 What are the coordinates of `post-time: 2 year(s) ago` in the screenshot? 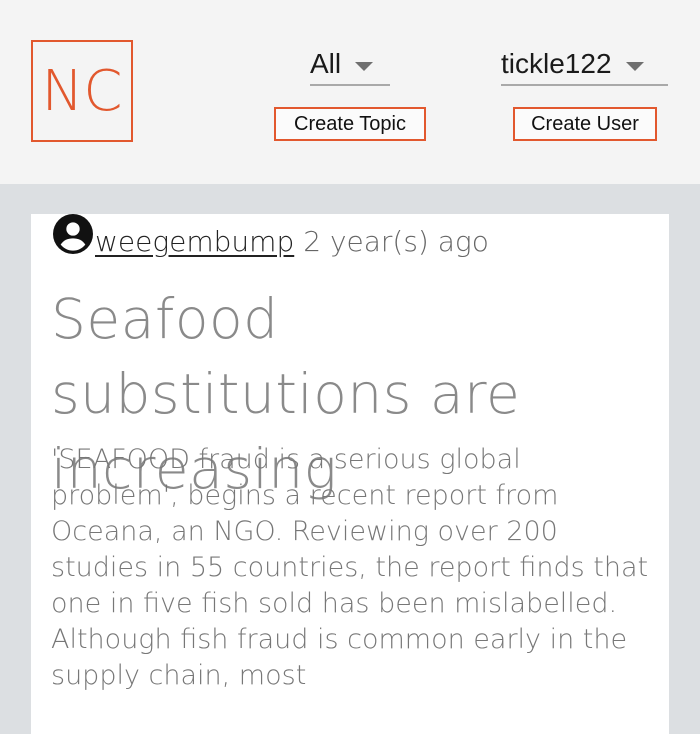 It's located at (396, 241).